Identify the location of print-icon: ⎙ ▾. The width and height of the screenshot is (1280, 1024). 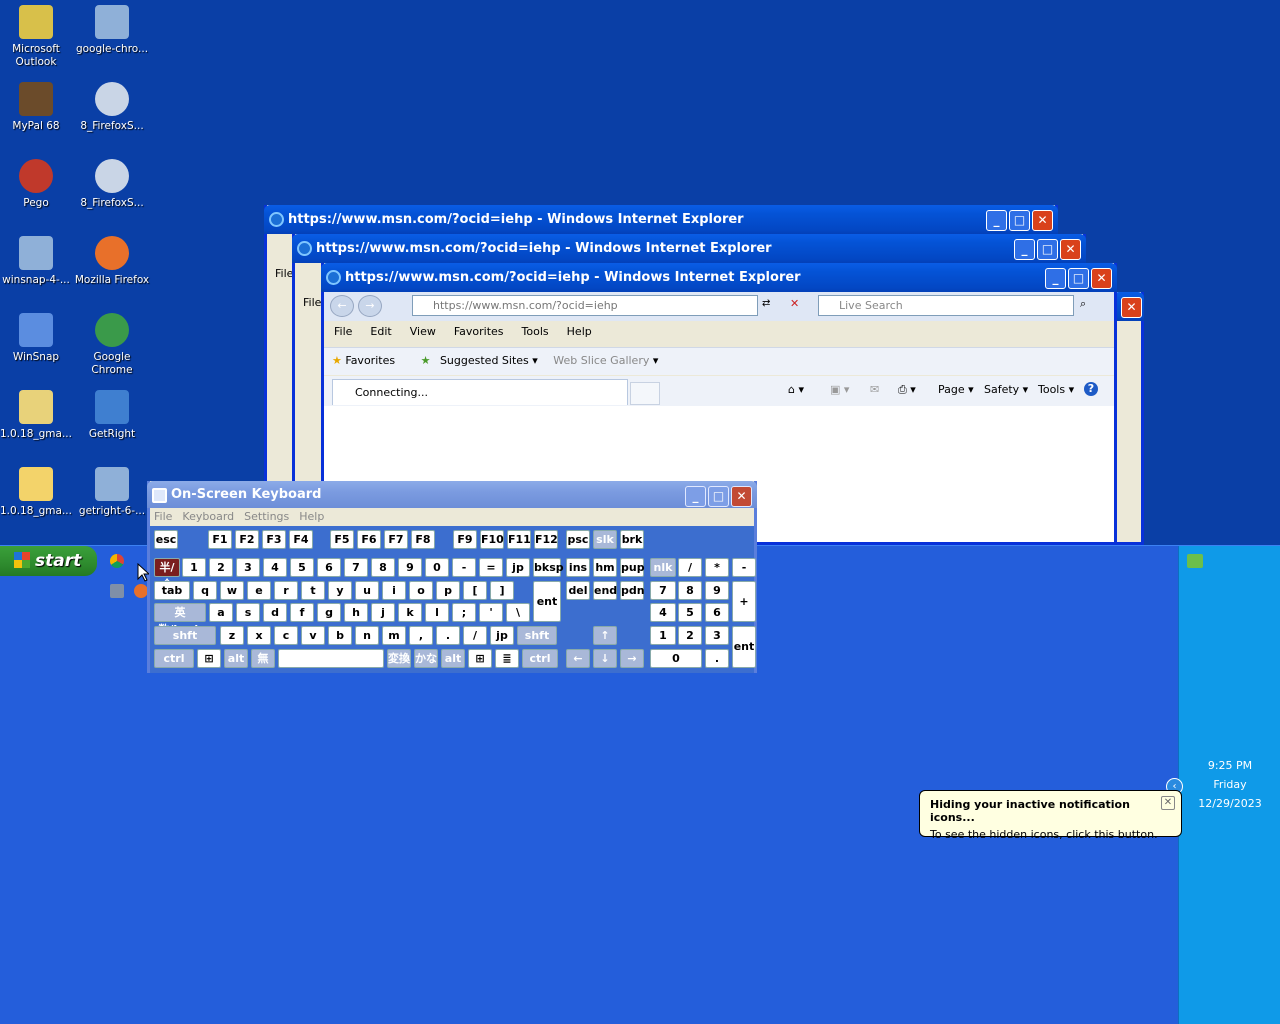
(907, 390).